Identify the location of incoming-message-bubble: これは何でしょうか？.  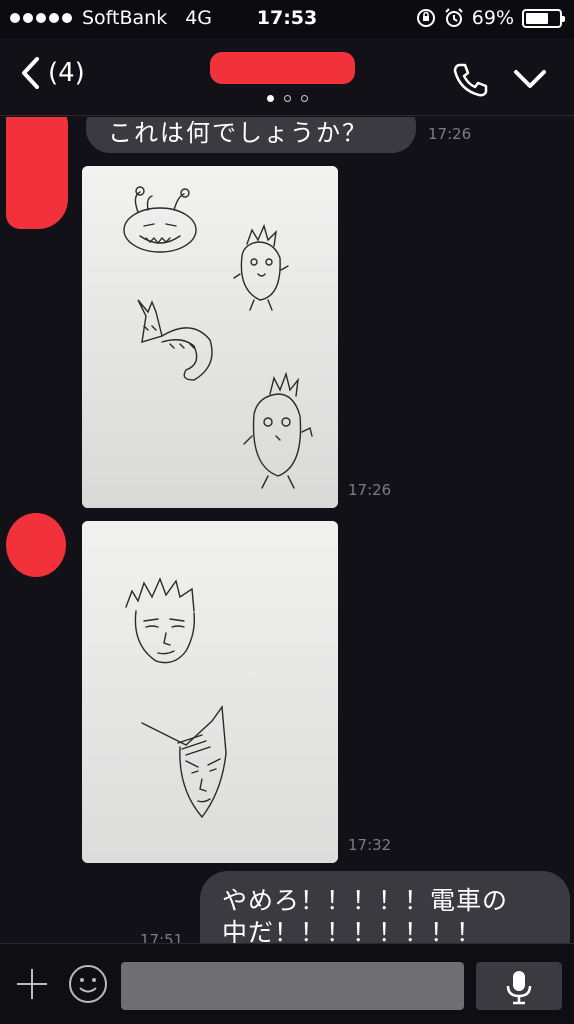
(251, 135).